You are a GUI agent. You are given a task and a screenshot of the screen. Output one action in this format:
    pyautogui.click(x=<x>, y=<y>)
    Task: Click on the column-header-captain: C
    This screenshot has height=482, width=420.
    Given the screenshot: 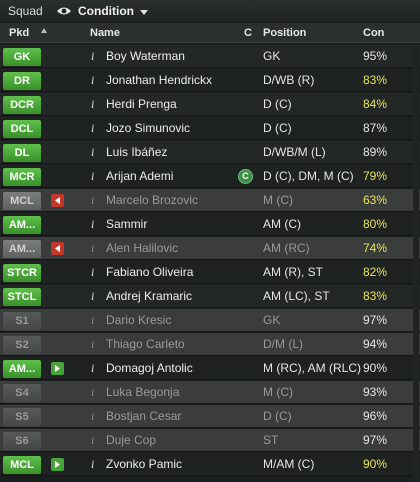 What is the action you would take?
    pyautogui.click(x=248, y=33)
    